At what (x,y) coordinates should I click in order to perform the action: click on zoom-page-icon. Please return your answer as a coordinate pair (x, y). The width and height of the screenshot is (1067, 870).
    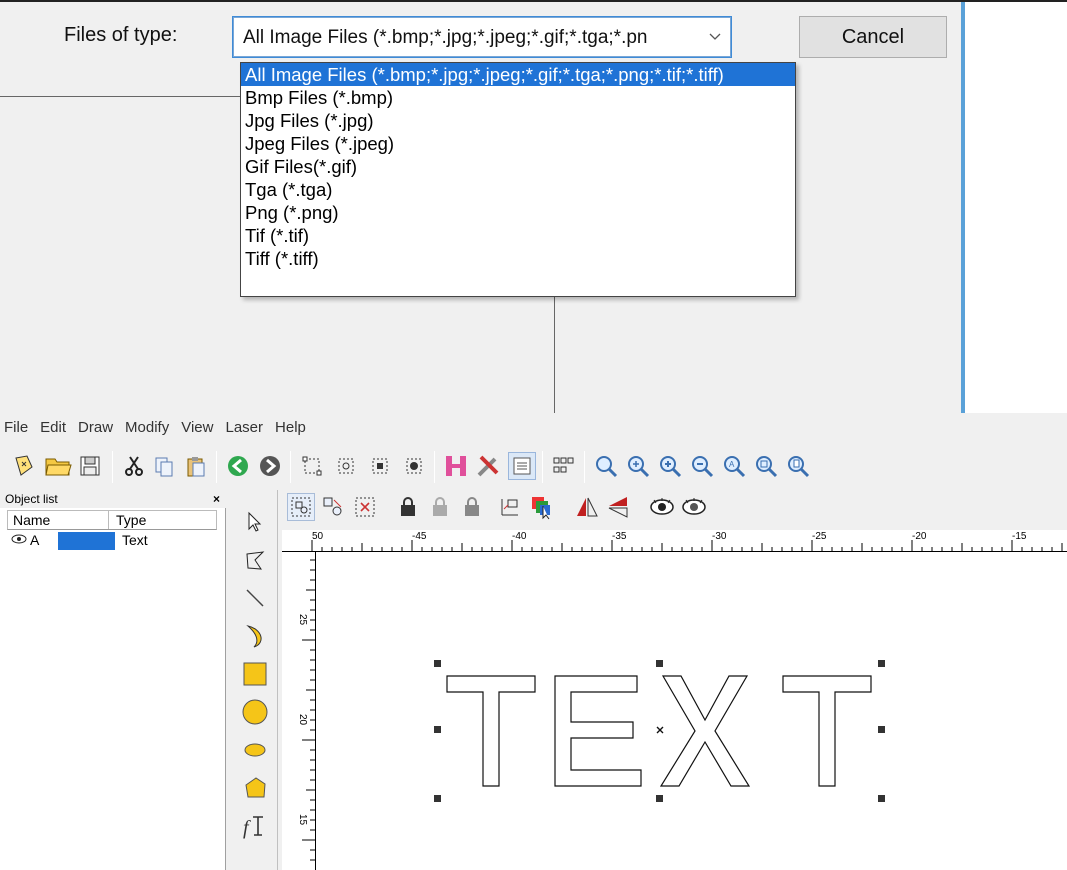
    Looking at the image, I should click on (798, 466).